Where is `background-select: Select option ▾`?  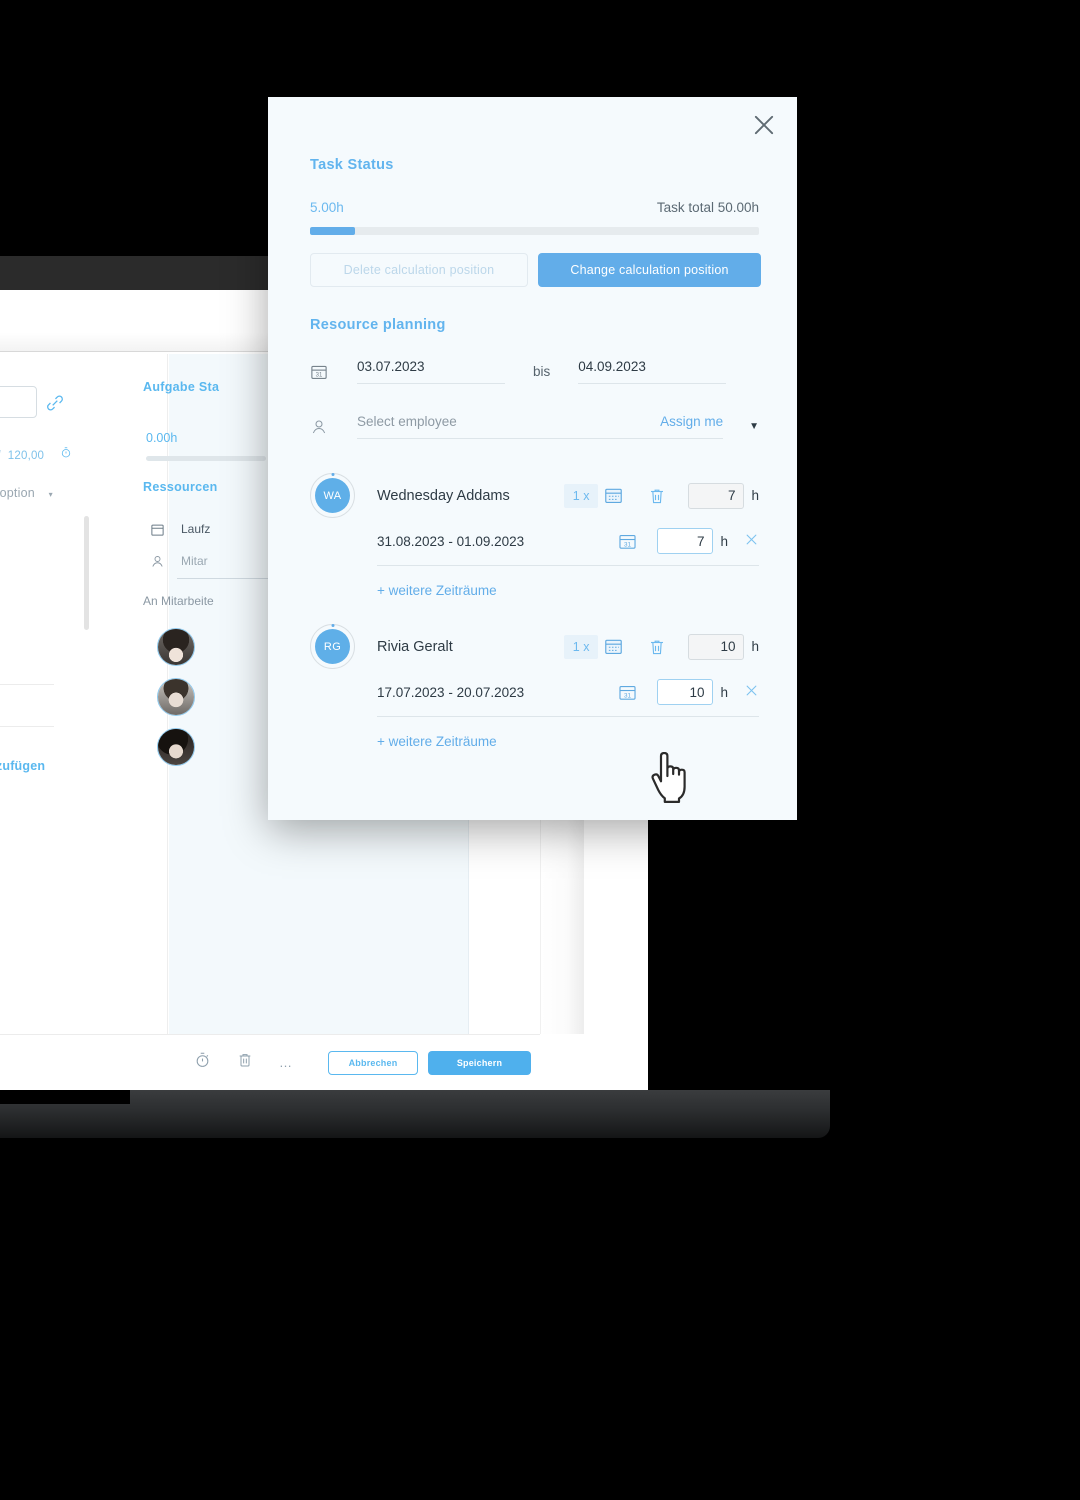 background-select: Select option ▾ is located at coordinates (26, 493).